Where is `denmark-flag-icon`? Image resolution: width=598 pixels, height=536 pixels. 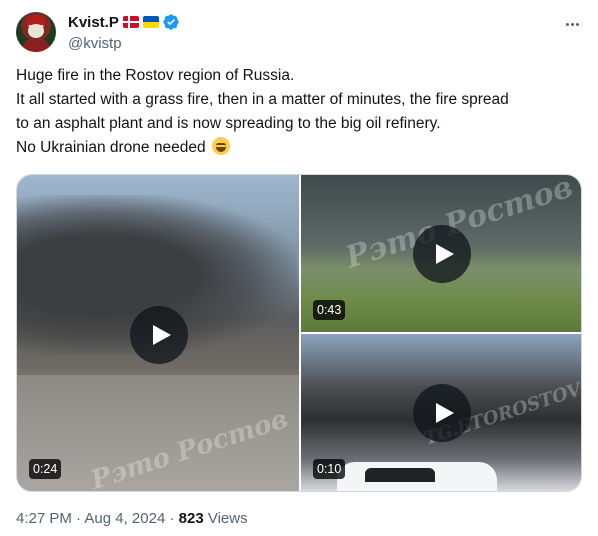
denmark-flag-icon is located at coordinates (130, 22).